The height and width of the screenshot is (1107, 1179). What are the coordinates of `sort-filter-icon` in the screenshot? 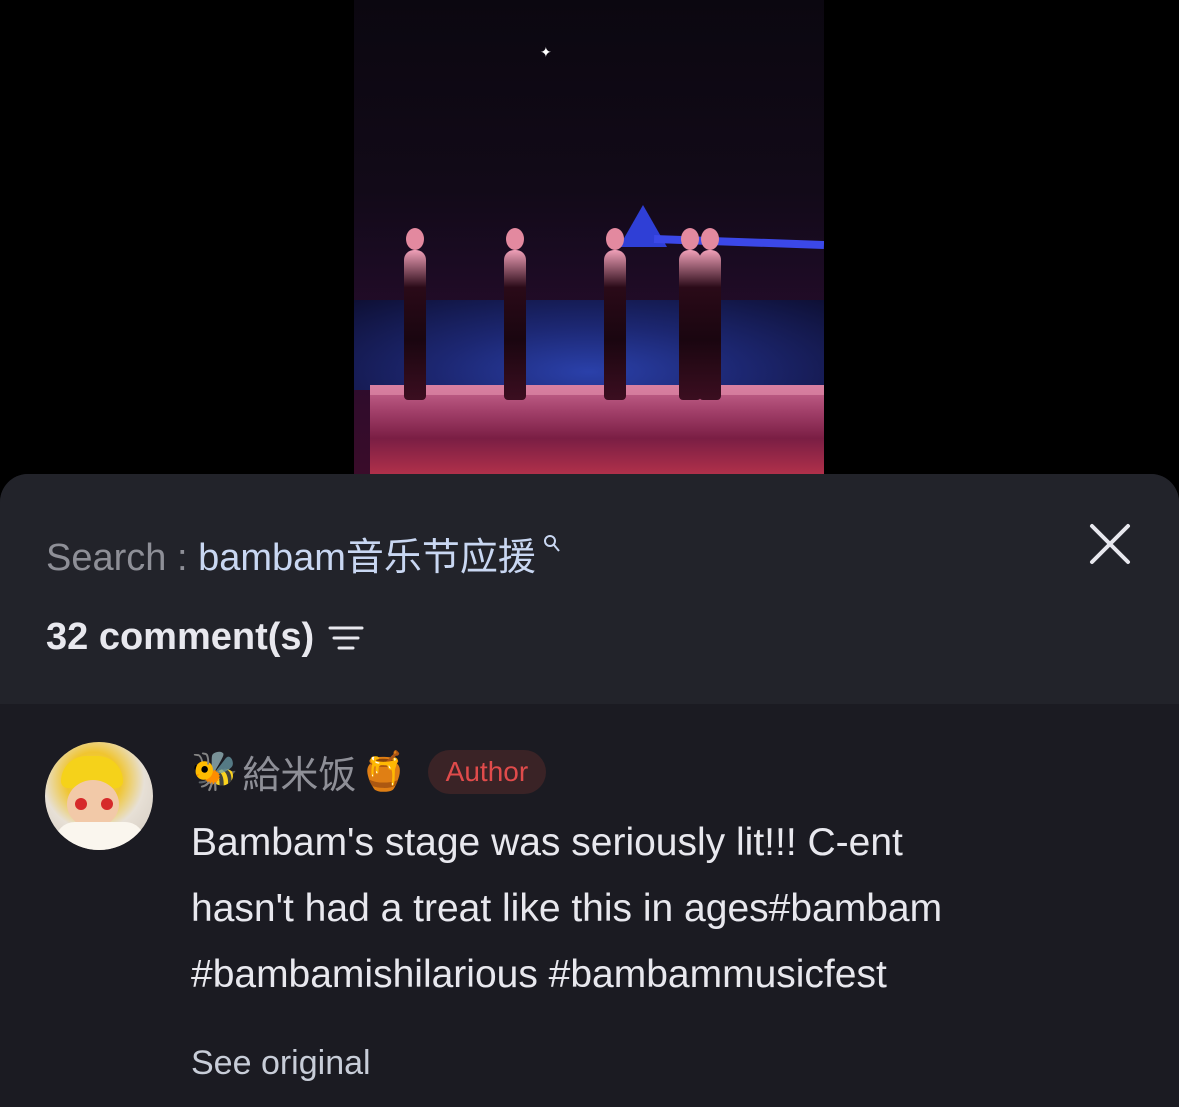 It's located at (346, 638).